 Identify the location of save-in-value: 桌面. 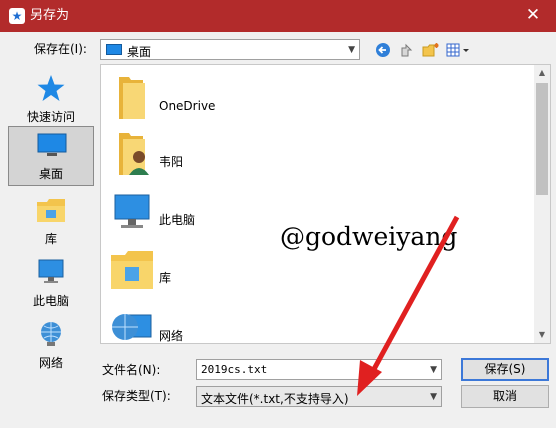
(139, 52).